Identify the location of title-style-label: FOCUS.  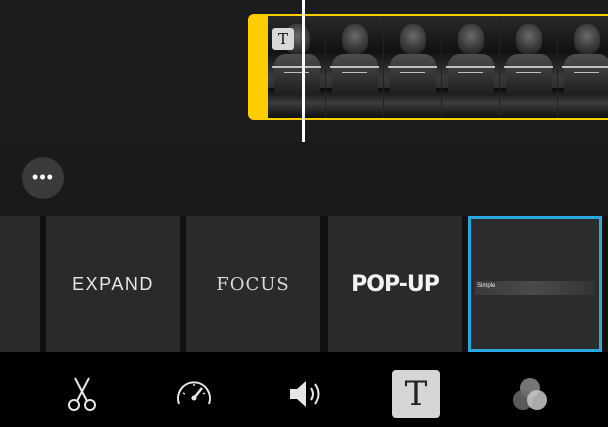
(253, 284).